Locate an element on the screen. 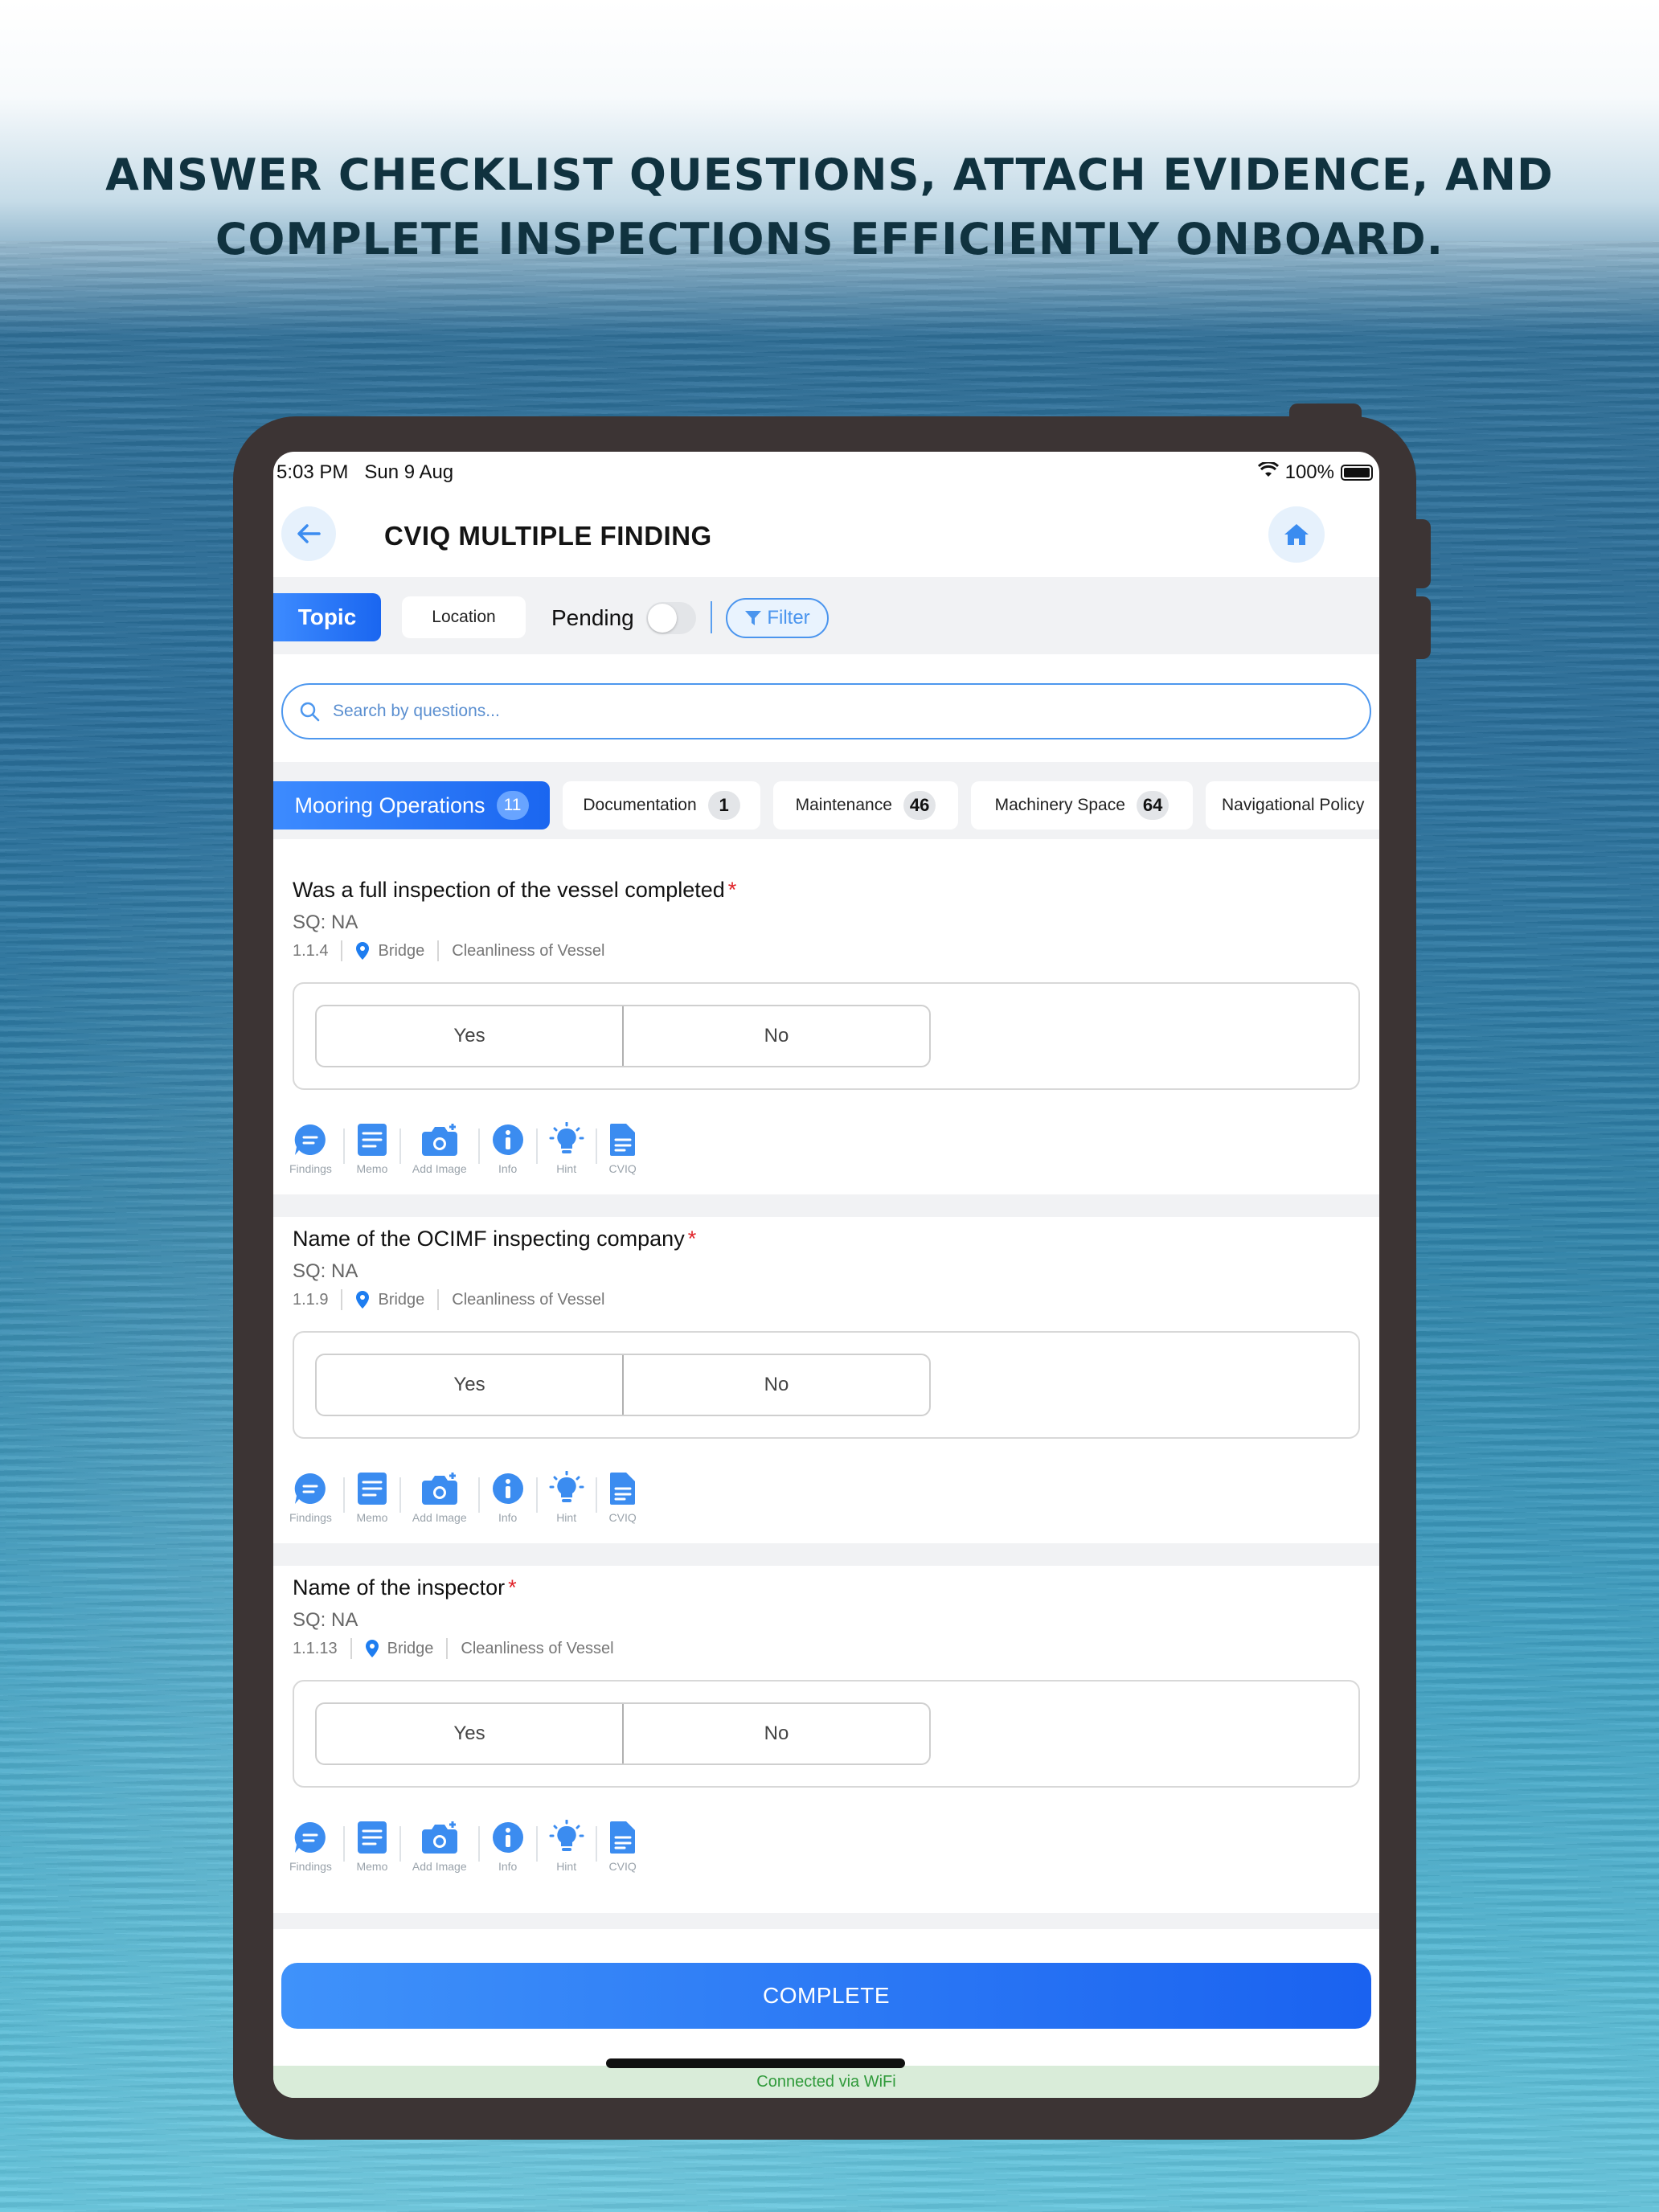  category-label: Navigational Policy is located at coordinates (1293, 805).